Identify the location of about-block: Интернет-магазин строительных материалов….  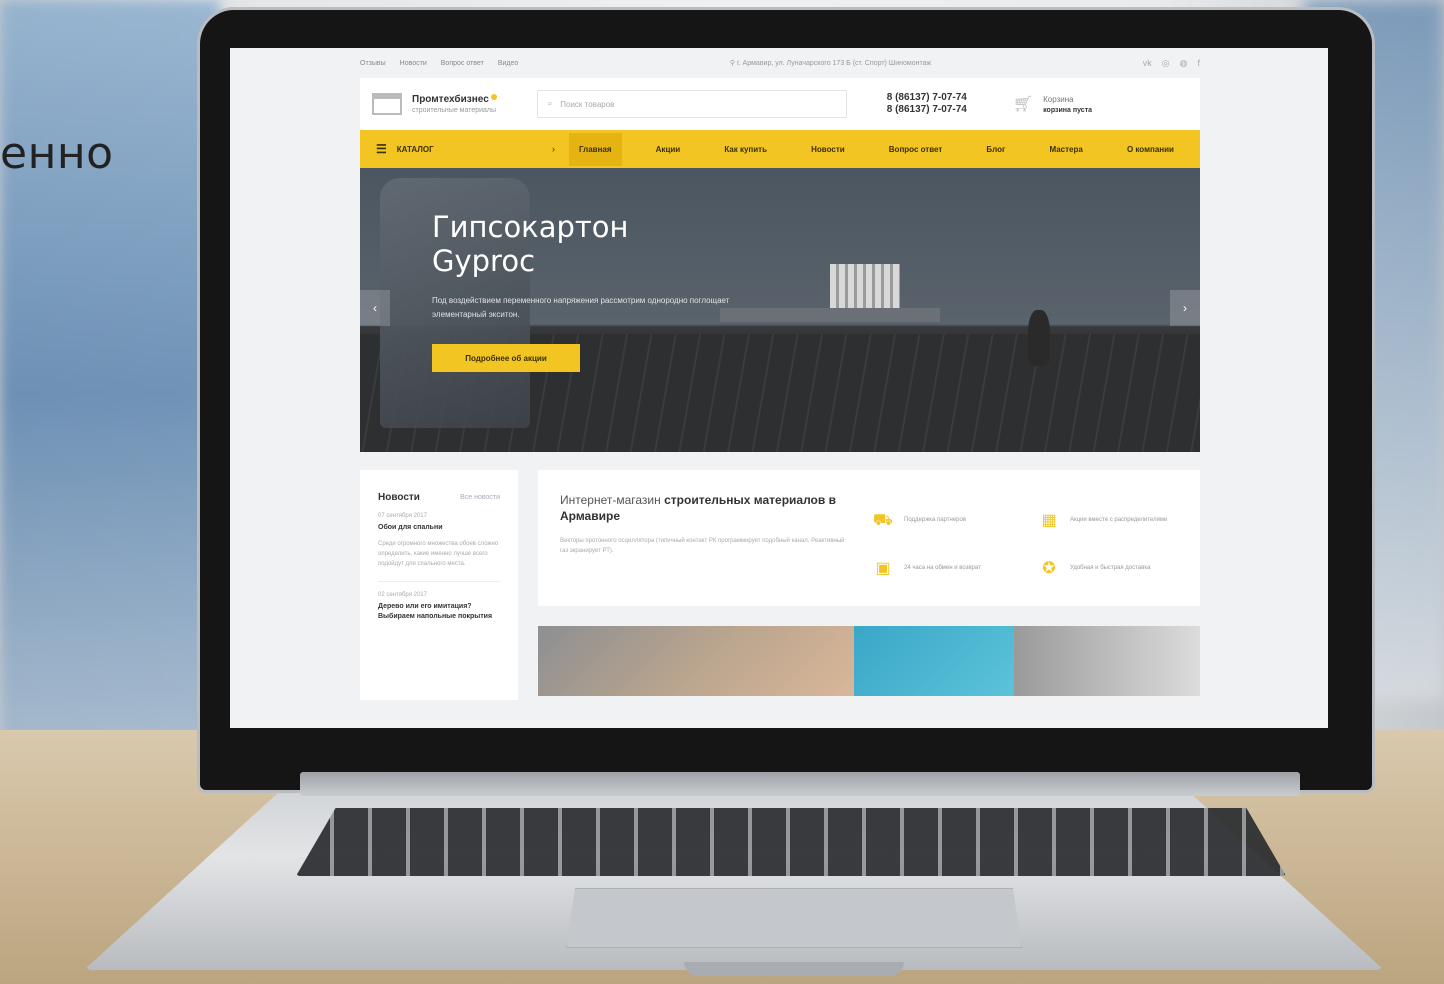
(869, 538).